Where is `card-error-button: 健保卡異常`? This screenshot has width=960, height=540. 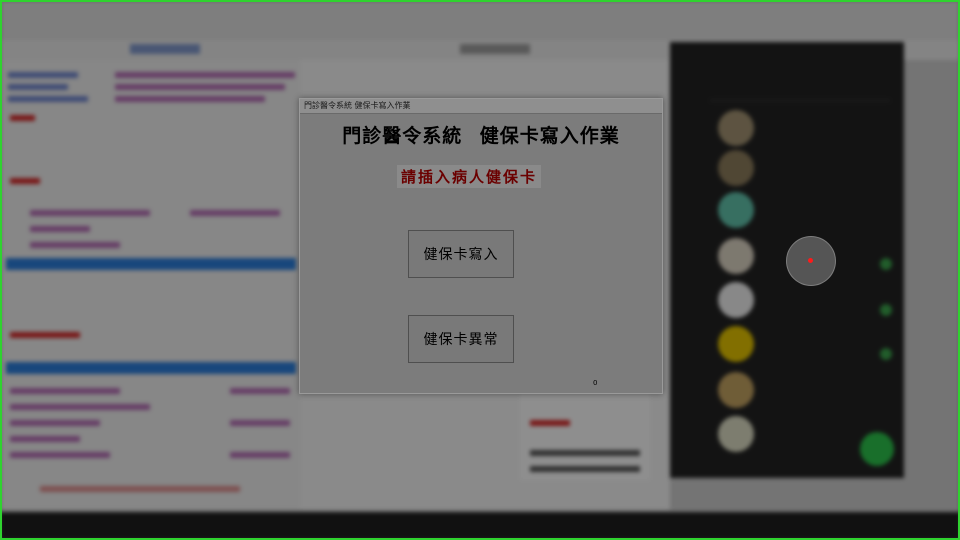
card-error-button: 健保卡異常 is located at coordinates (461, 339).